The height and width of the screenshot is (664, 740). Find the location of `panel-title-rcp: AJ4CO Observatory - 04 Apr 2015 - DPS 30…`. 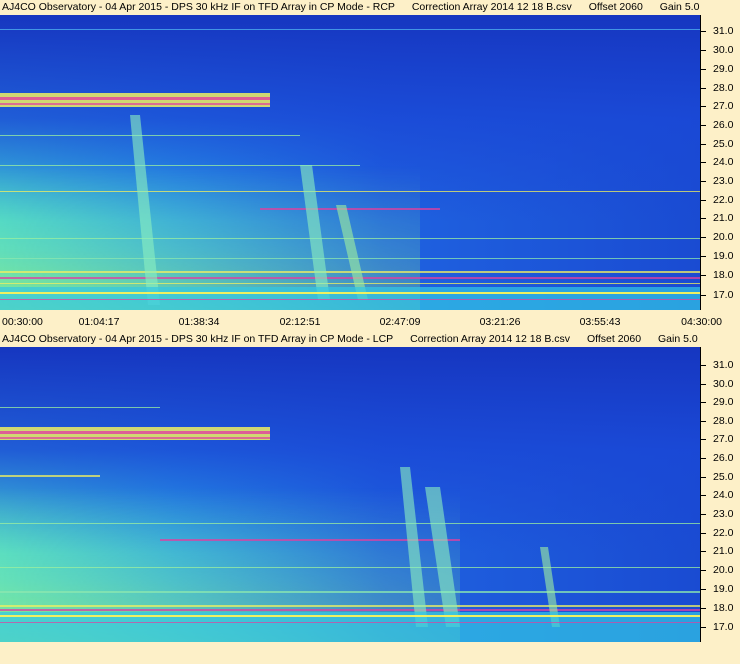

panel-title-rcp: AJ4CO Observatory - 04 Apr 2015 - DPS 30… is located at coordinates (350, 7).